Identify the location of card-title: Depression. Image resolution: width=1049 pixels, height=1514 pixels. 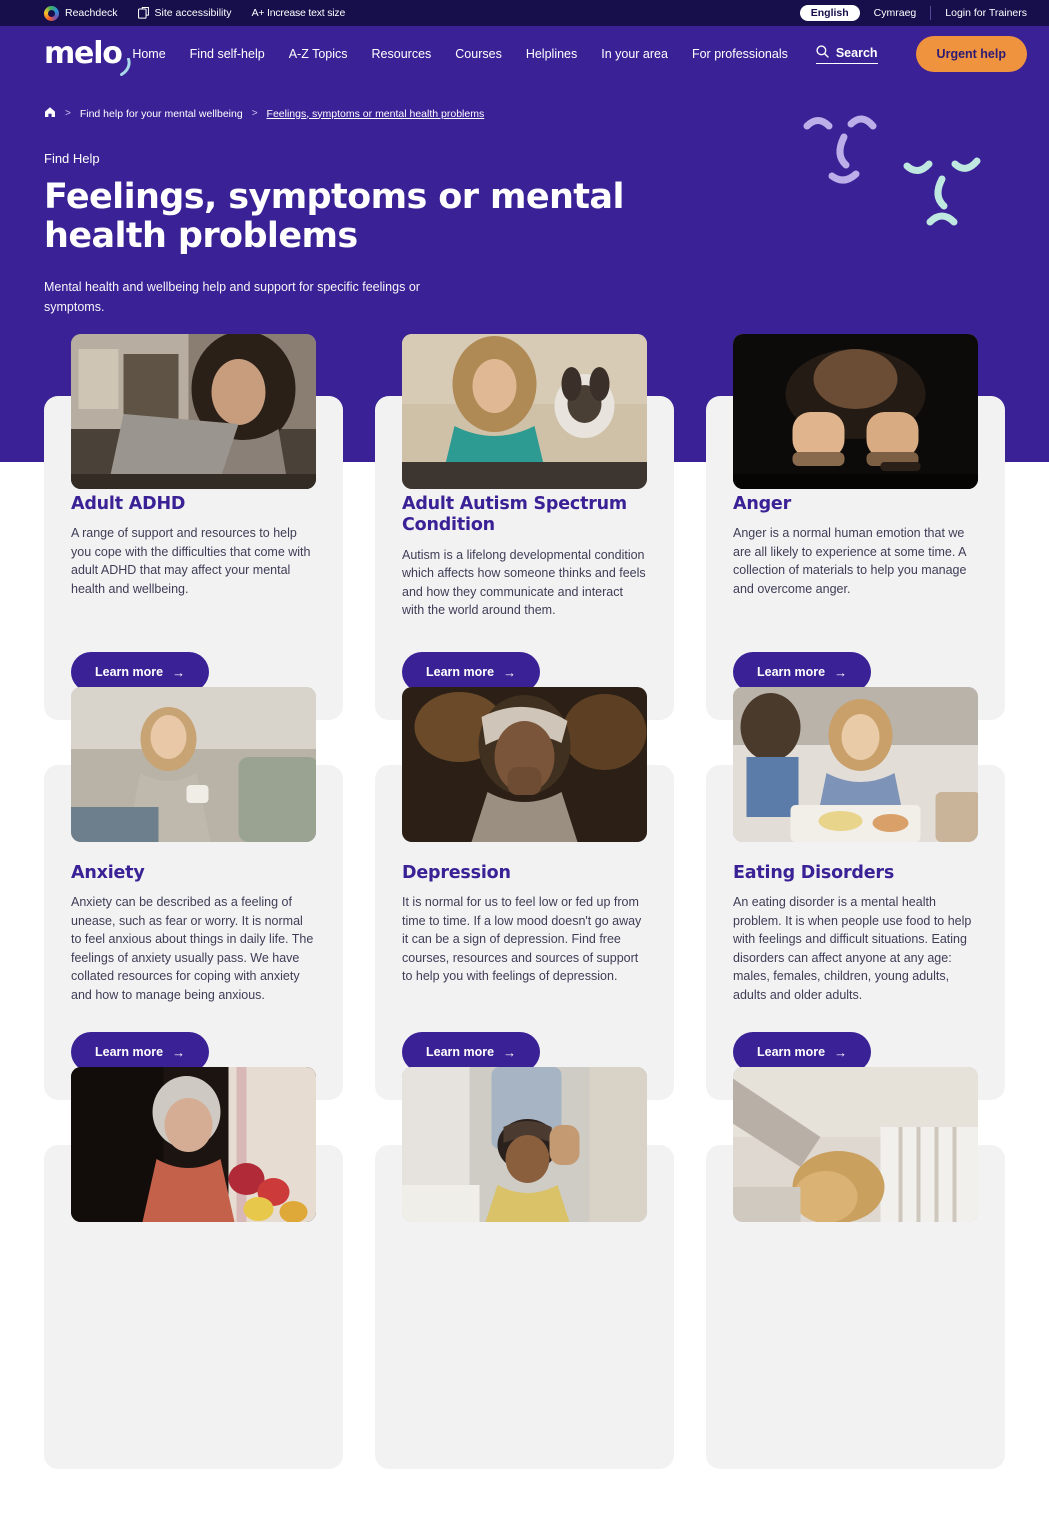
(456, 873).